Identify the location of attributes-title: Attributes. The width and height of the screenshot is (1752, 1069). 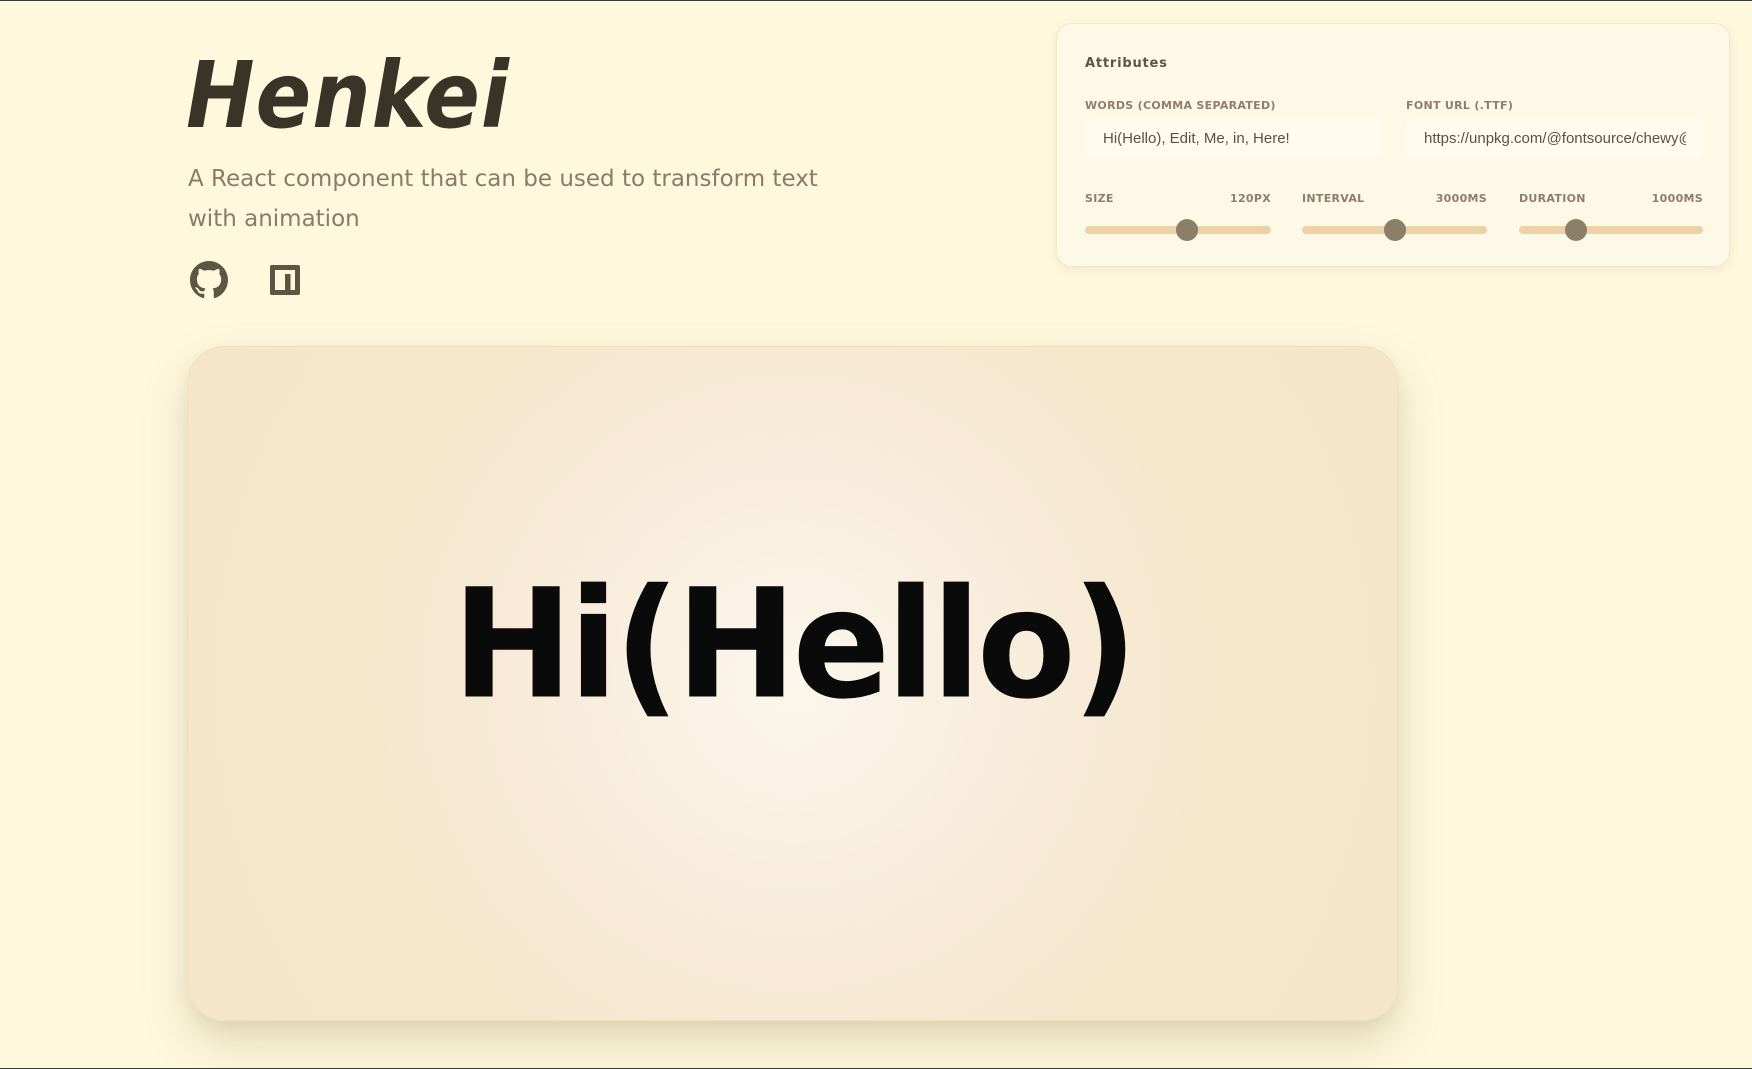
(1126, 63).